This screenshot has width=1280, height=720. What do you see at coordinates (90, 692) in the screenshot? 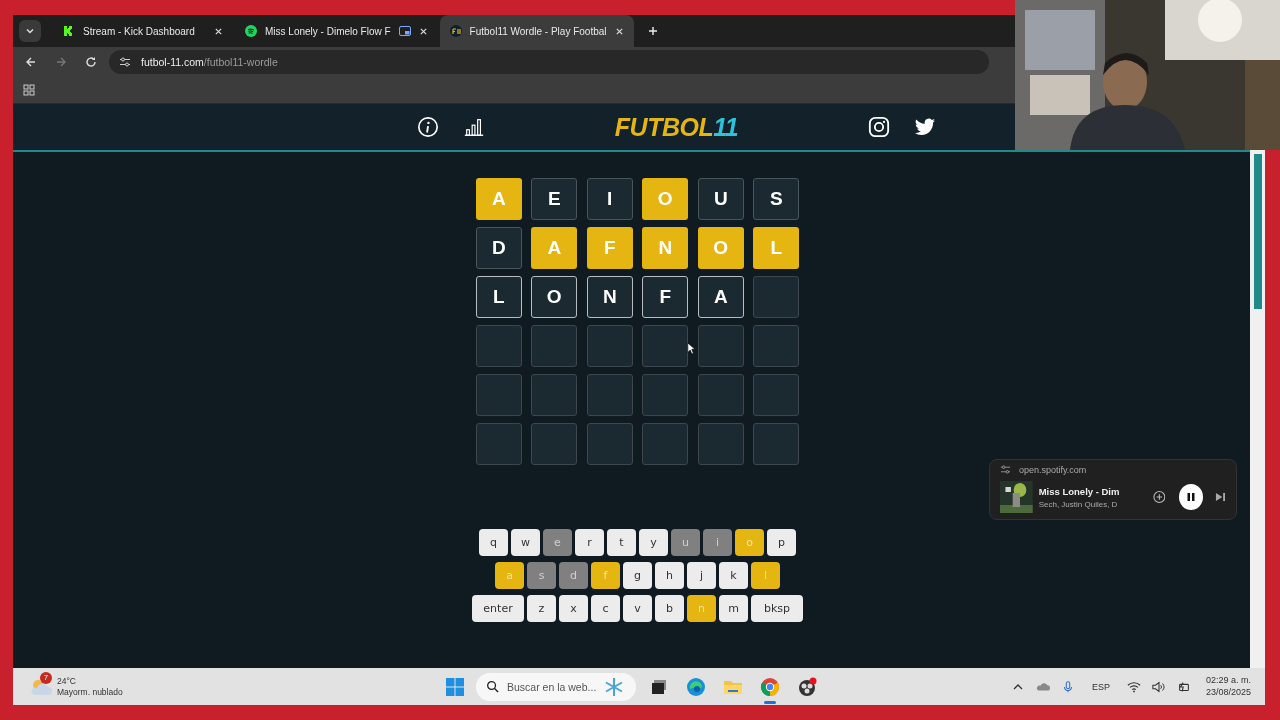
I see `weather-description: Mayorm. nublado` at bounding box center [90, 692].